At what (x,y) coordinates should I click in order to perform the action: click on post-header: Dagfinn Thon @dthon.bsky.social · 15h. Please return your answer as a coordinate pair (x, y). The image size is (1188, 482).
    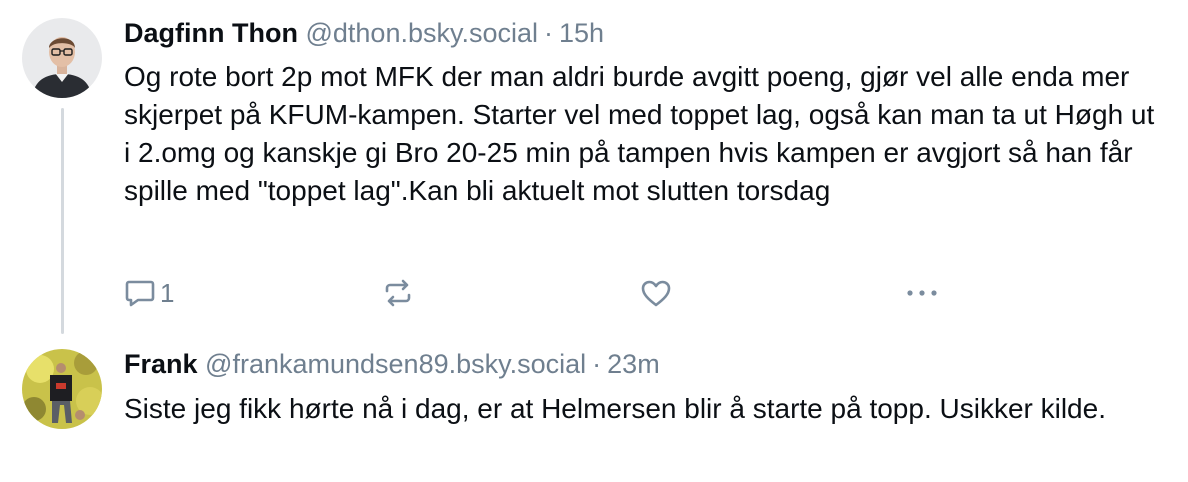
    Looking at the image, I should click on (364, 33).